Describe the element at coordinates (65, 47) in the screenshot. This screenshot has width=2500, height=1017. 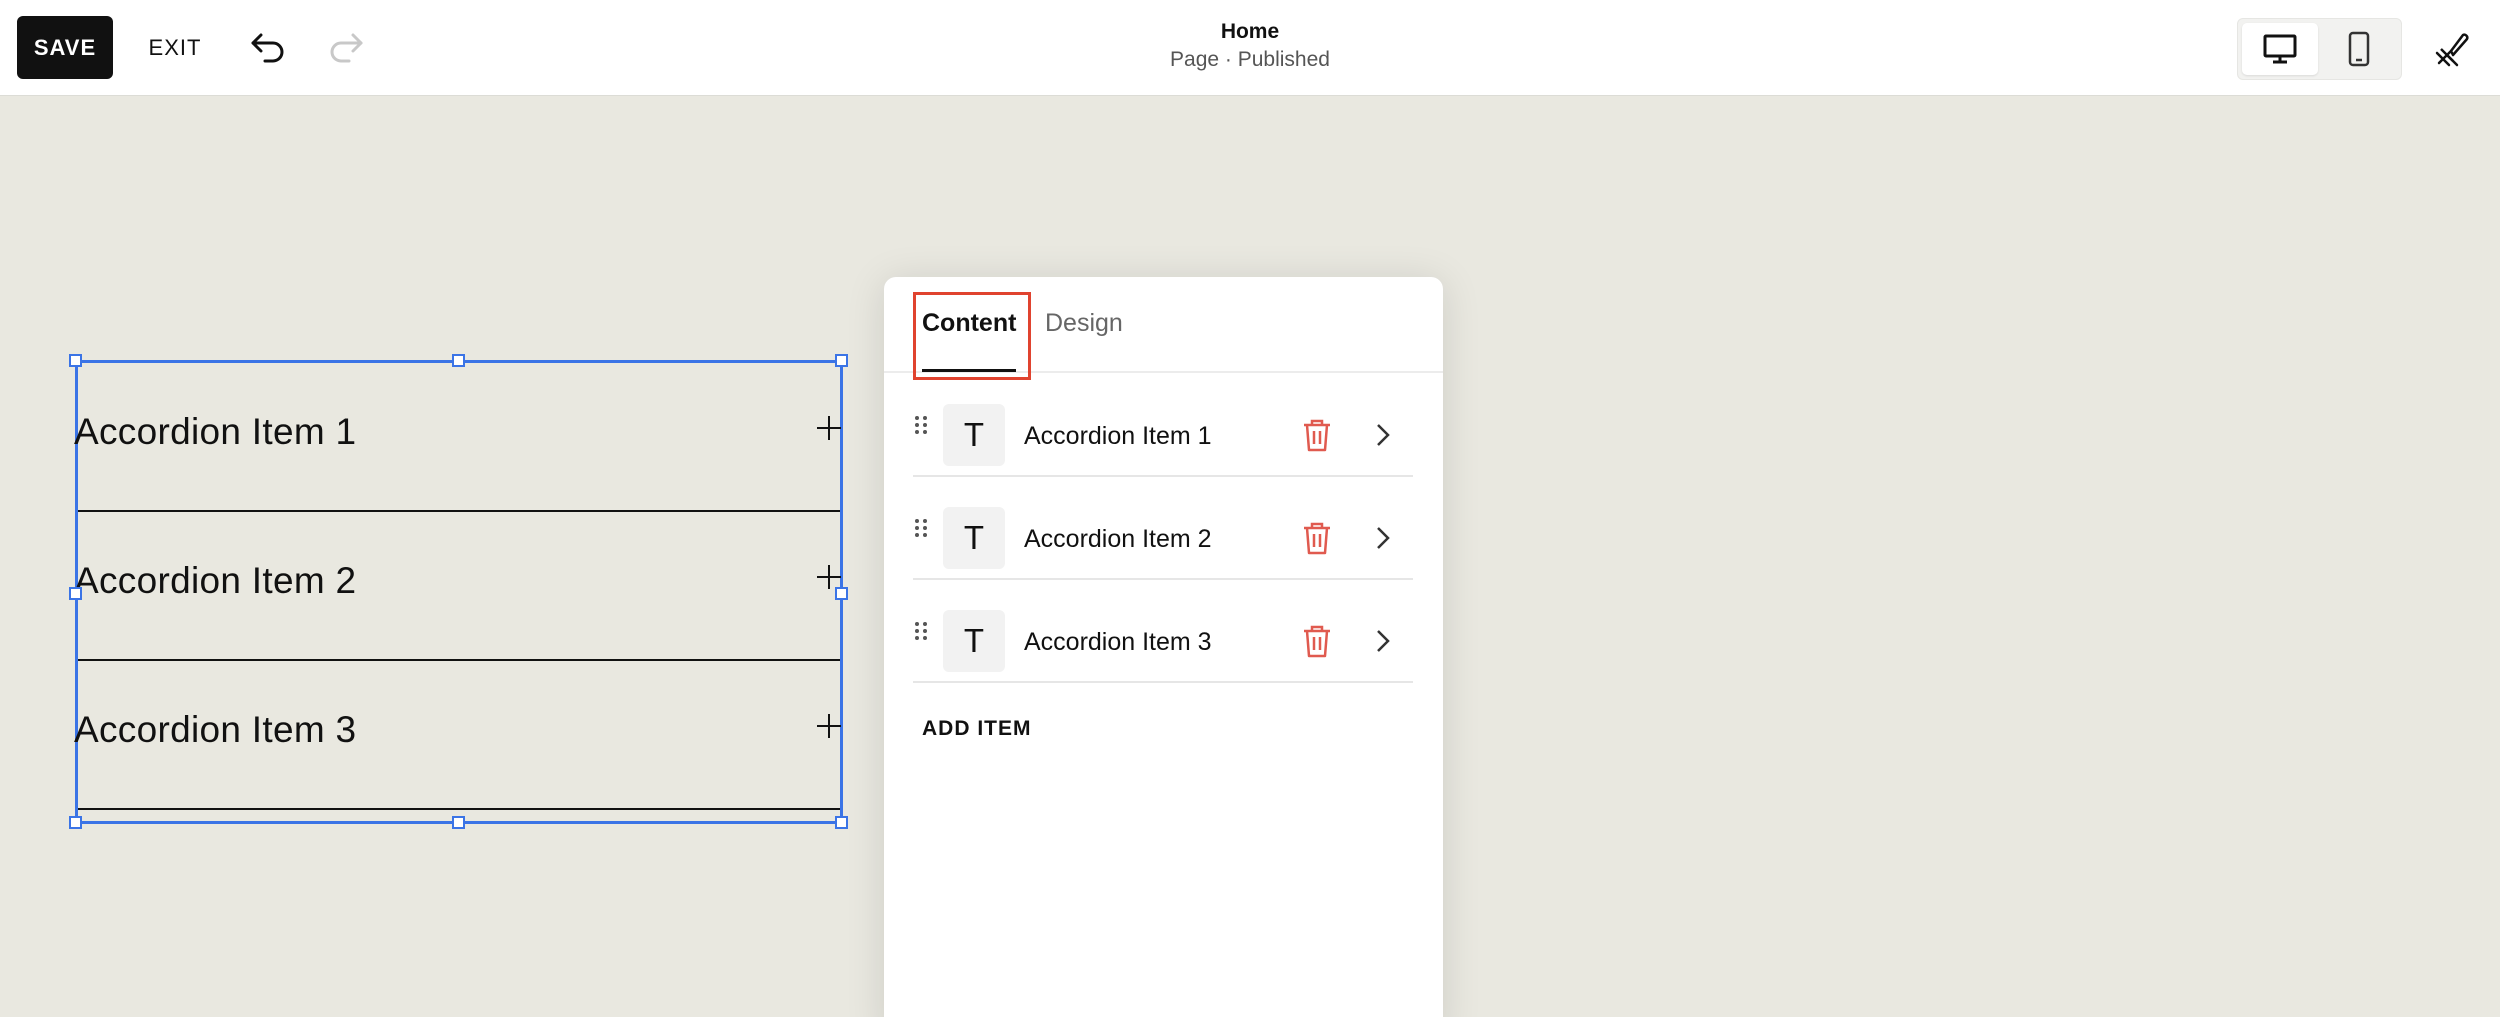
I see `save-button: SAVE` at that location.